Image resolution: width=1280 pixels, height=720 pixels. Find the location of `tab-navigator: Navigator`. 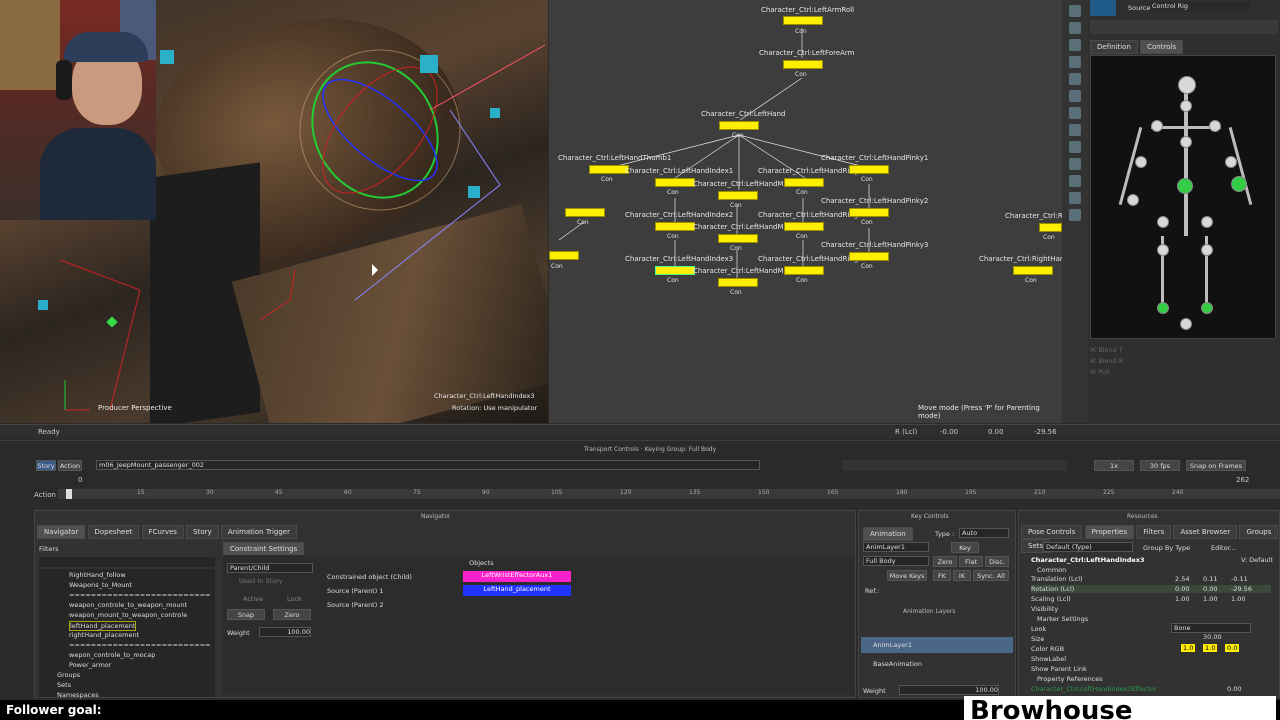

tab-navigator: Navigator is located at coordinates (61, 532).